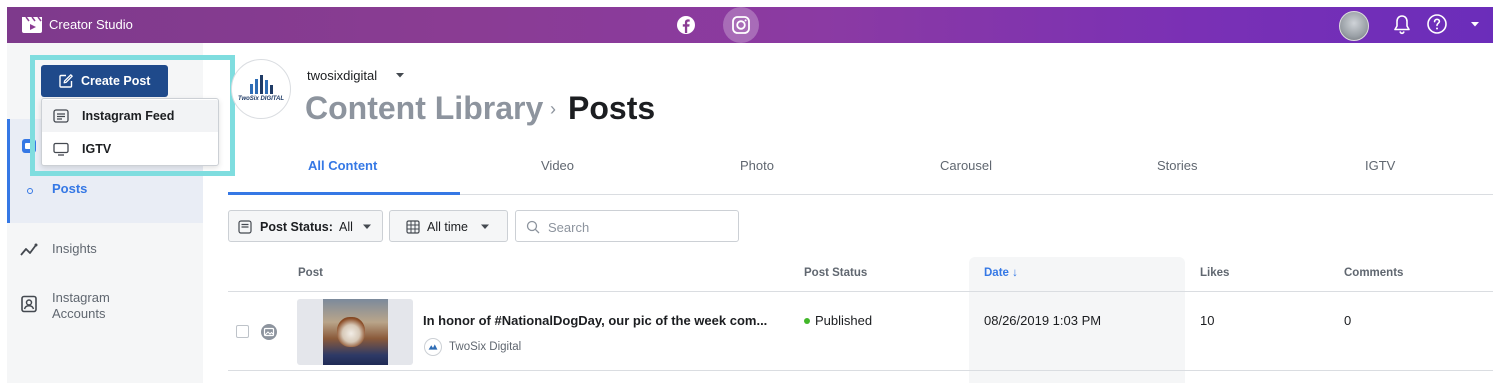 The image size is (1500, 390). I want to click on breadcrumb-content-library: Content Library, so click(424, 108).